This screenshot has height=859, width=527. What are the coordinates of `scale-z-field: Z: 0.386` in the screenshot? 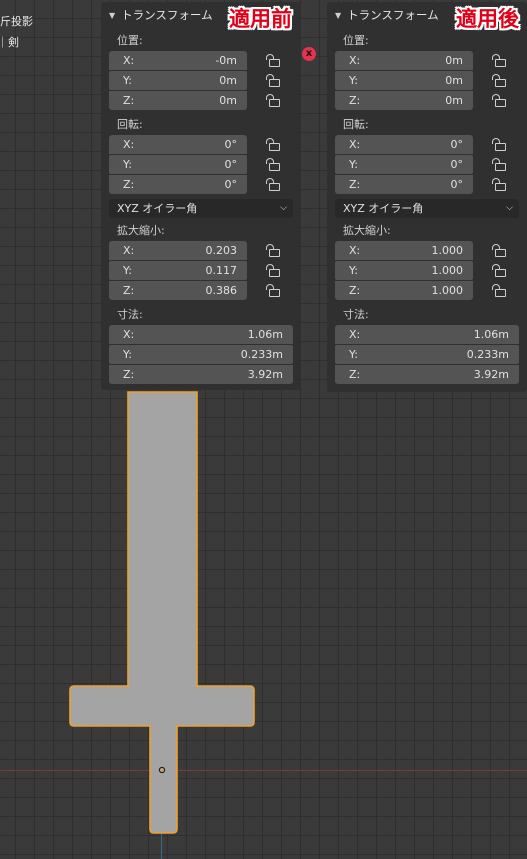 It's located at (178, 290).